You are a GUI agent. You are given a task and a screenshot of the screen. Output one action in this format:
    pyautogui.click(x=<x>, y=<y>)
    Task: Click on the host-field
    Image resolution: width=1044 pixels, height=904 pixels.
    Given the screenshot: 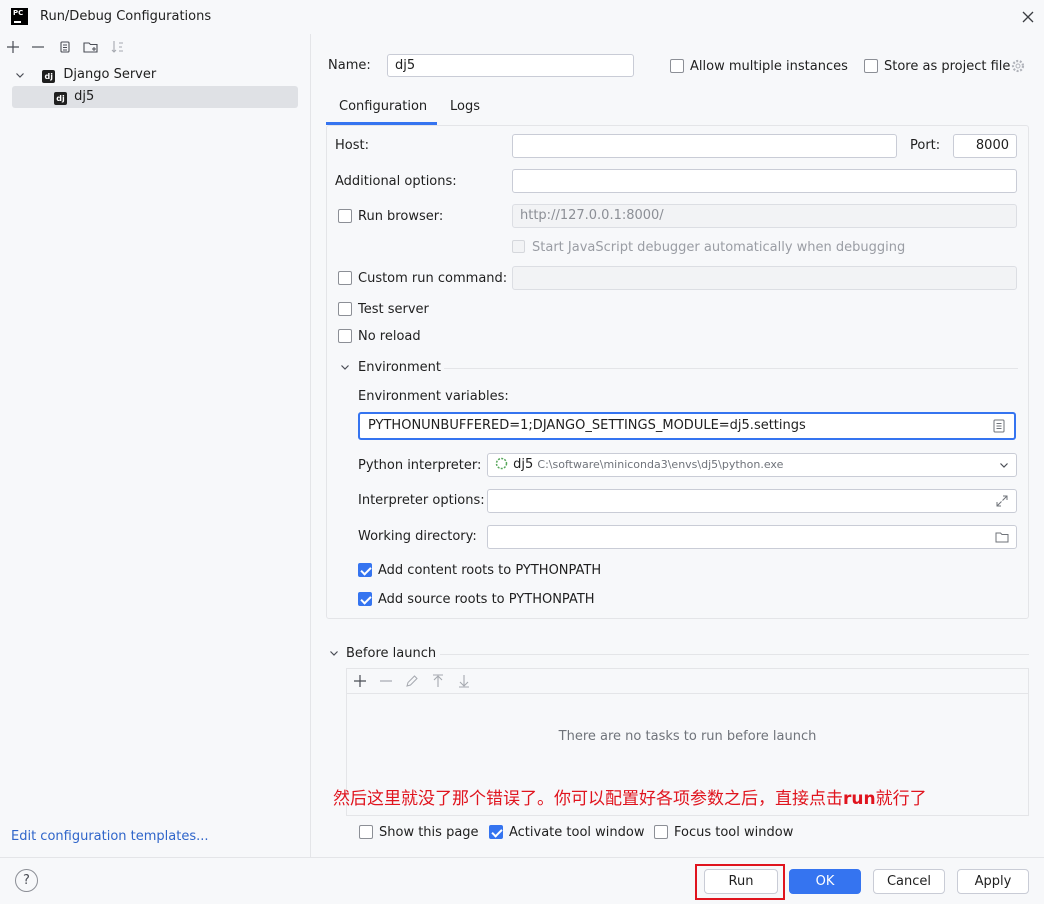 What is the action you would take?
    pyautogui.click(x=704, y=146)
    